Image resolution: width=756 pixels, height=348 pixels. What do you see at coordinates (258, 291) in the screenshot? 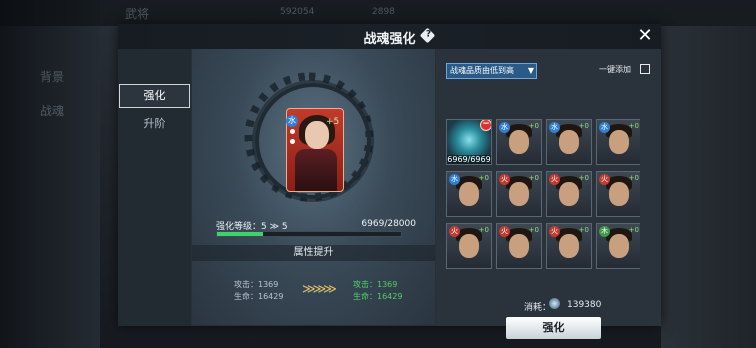
I see `stats-current: 攻击：1369 生命：16429` at bounding box center [258, 291].